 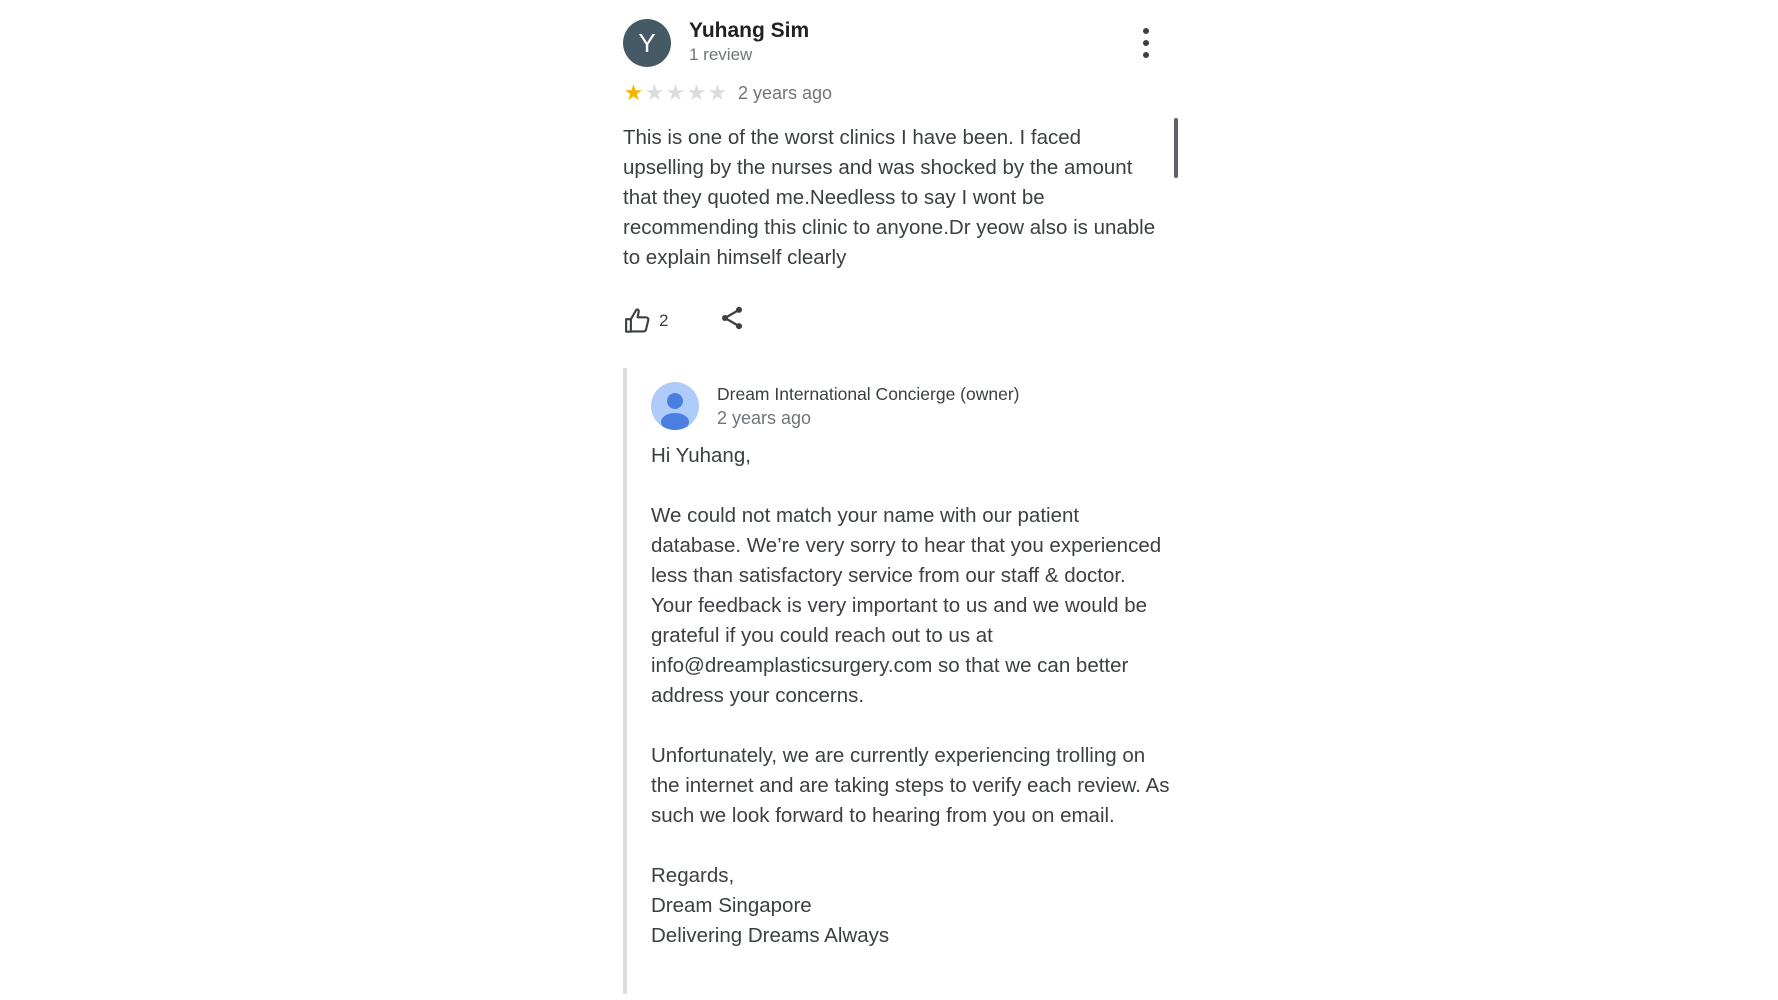 What do you see at coordinates (693, 875) in the screenshot?
I see `reply-signoff: Regards,` at bounding box center [693, 875].